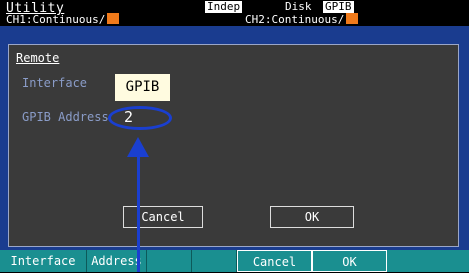  I want to click on softkey-interface: Interface, so click(43, 261).